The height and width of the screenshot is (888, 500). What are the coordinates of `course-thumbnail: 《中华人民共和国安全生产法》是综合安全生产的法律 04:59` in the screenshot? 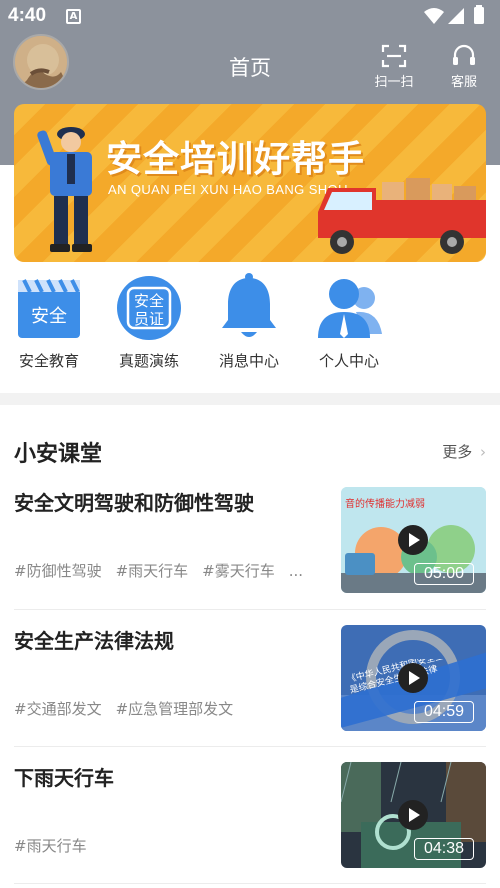 It's located at (413, 678).